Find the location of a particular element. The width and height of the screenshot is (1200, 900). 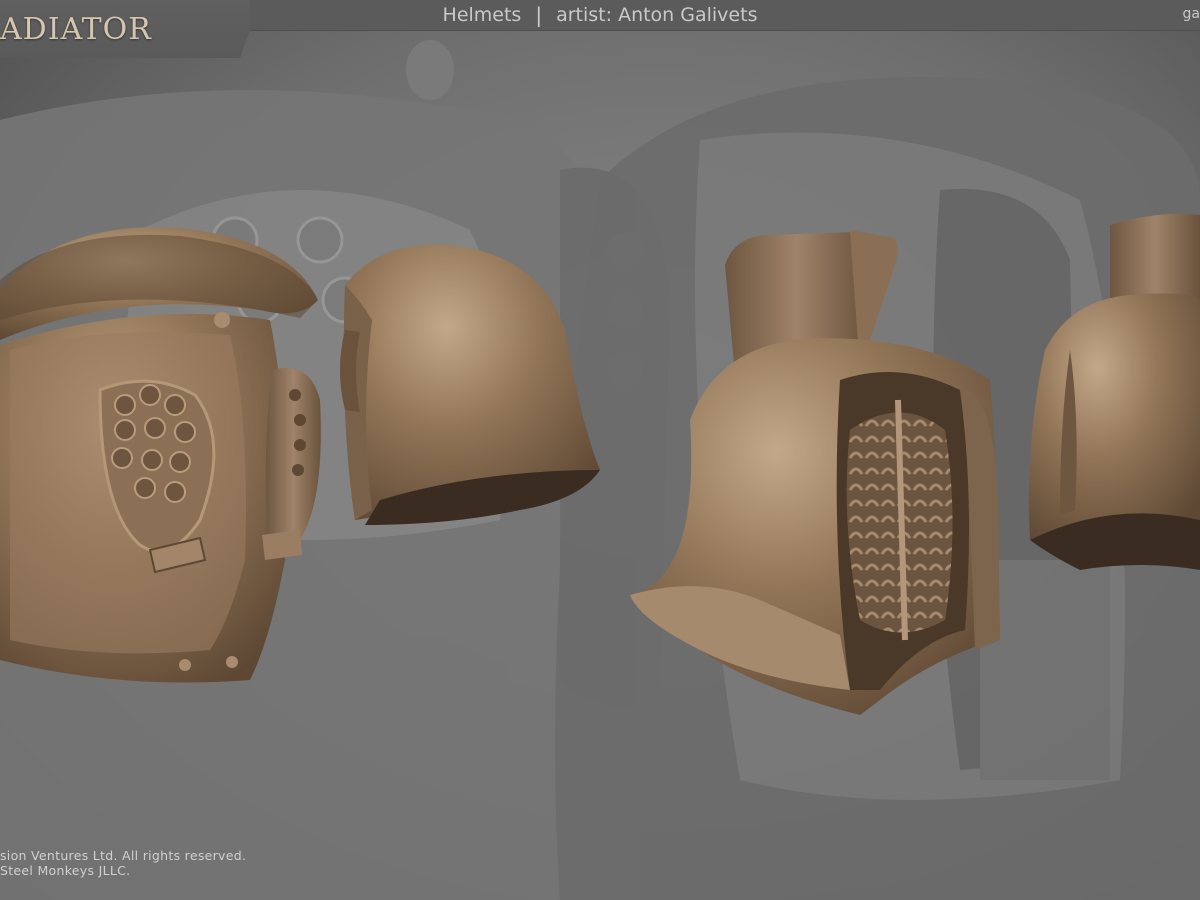

artist-label: artist: Anton Galivets is located at coordinates (657, 15).